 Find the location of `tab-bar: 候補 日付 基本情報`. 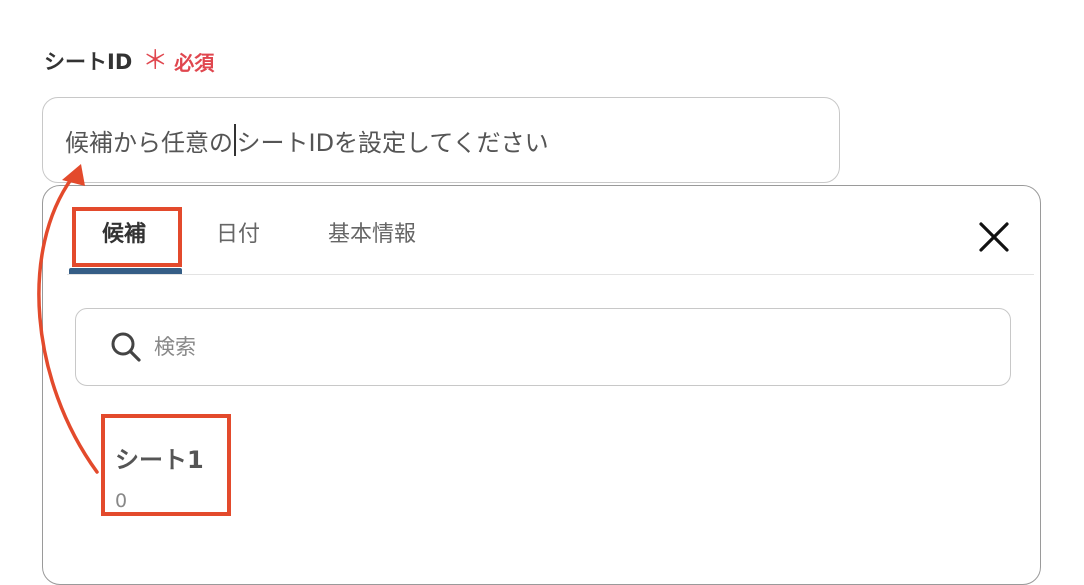

tab-bar: 候補 日付 基本情報 is located at coordinates (550, 230).